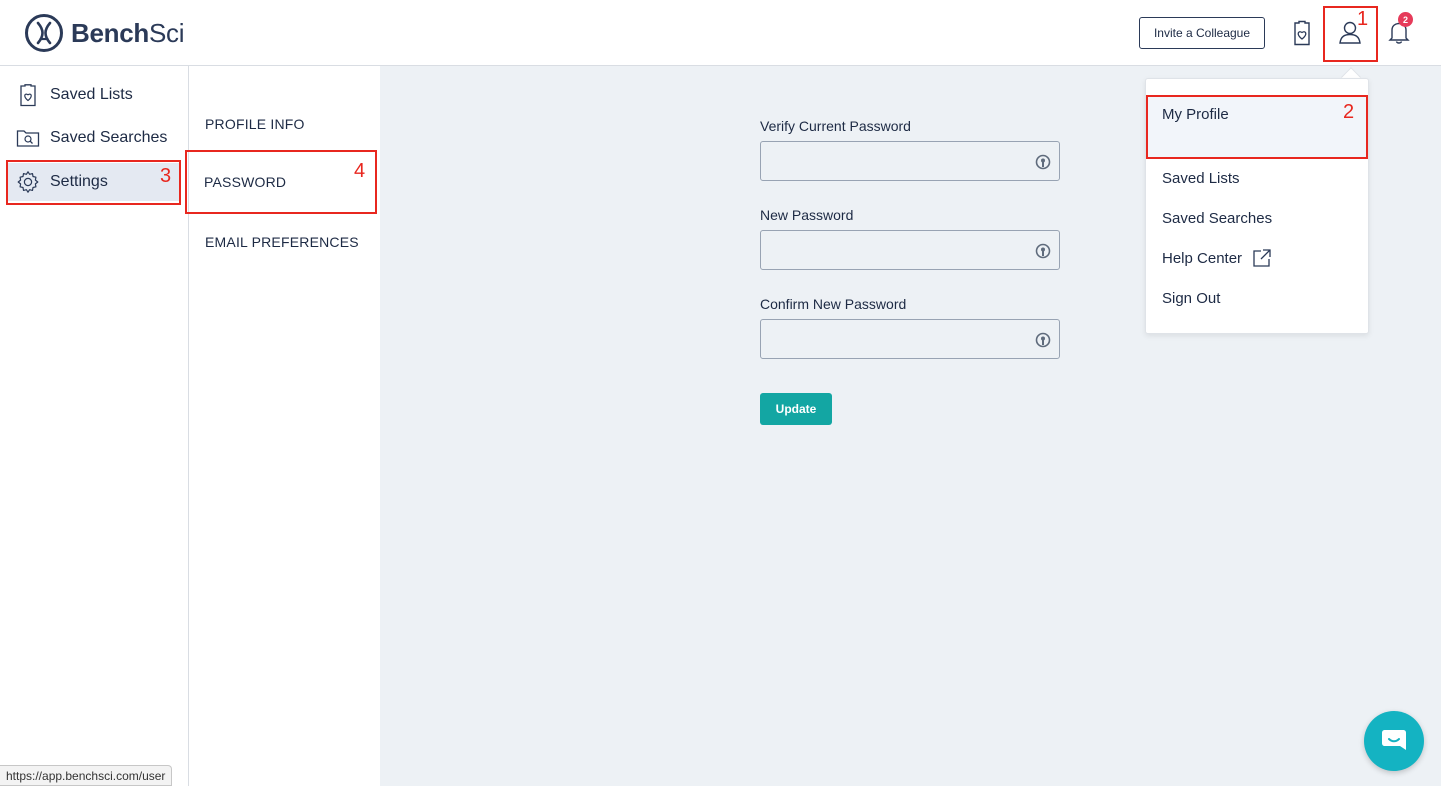 The width and height of the screenshot is (1441, 786). What do you see at coordinates (1202, 33) in the screenshot?
I see `invite-colleague-button: Invite a Colleague` at bounding box center [1202, 33].